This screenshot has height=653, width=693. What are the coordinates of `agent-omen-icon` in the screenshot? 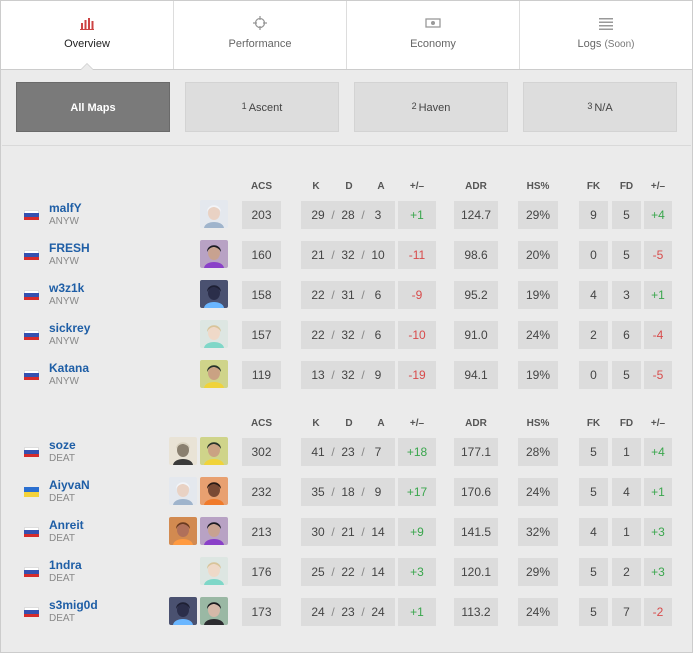 It's located at (183, 611).